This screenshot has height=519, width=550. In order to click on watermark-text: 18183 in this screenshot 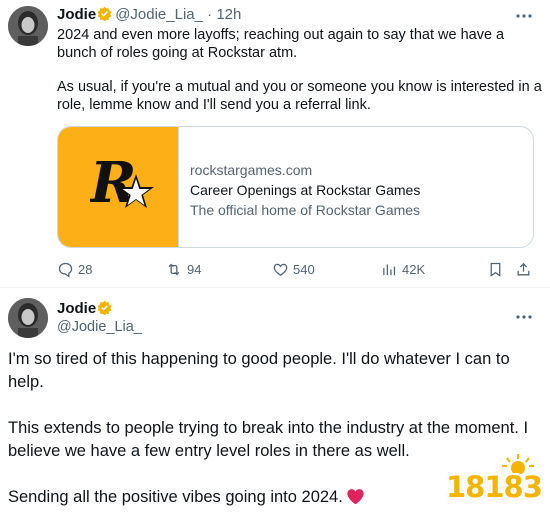, I will do `click(494, 487)`.